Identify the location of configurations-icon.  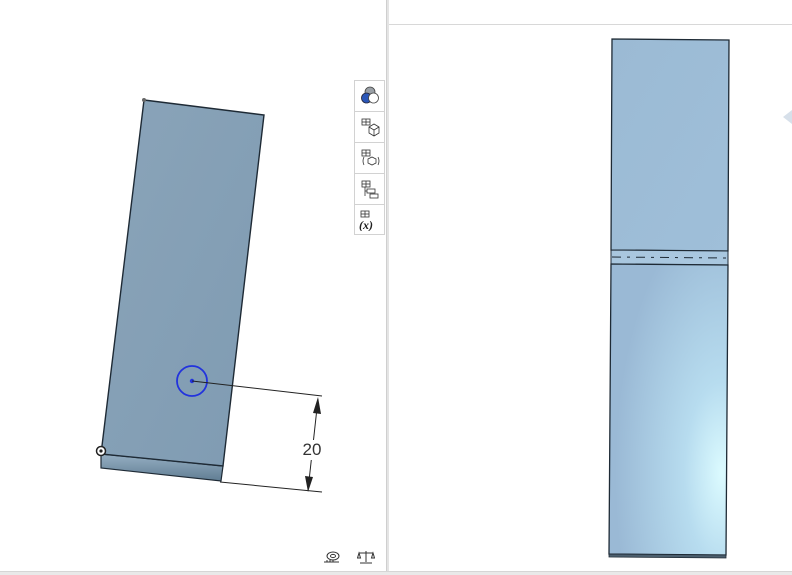
(370, 157).